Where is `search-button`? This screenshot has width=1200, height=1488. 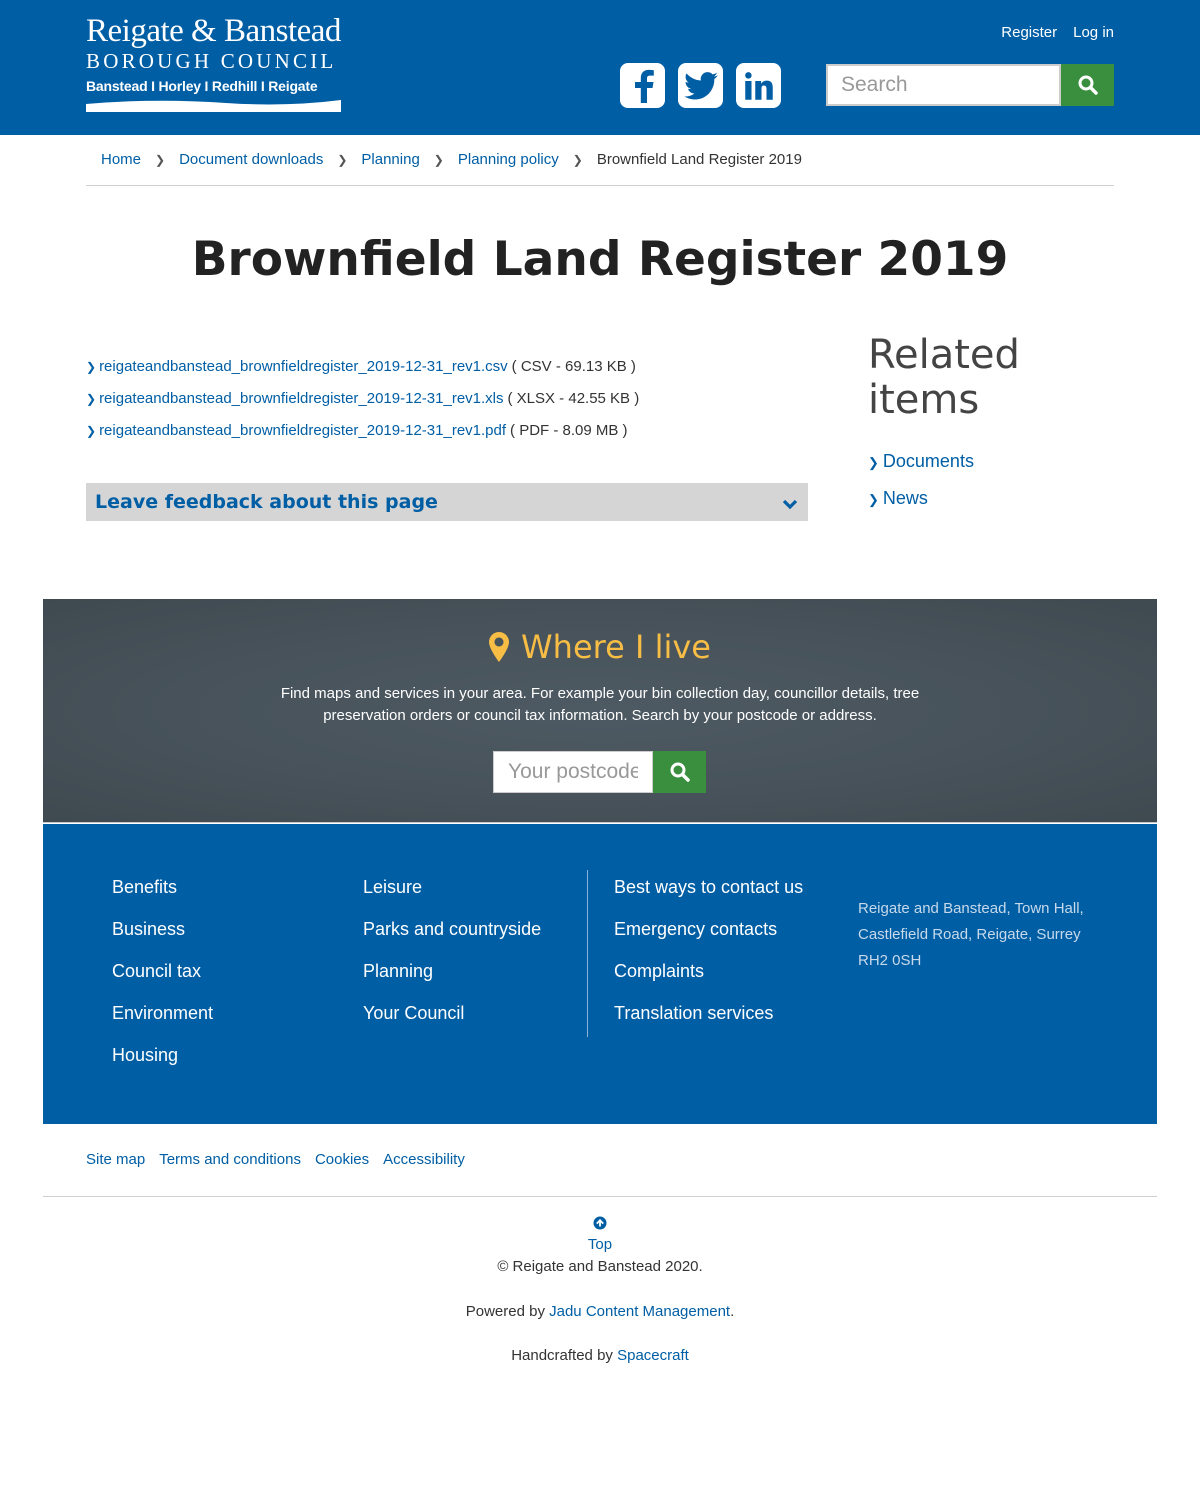
search-button is located at coordinates (1087, 85).